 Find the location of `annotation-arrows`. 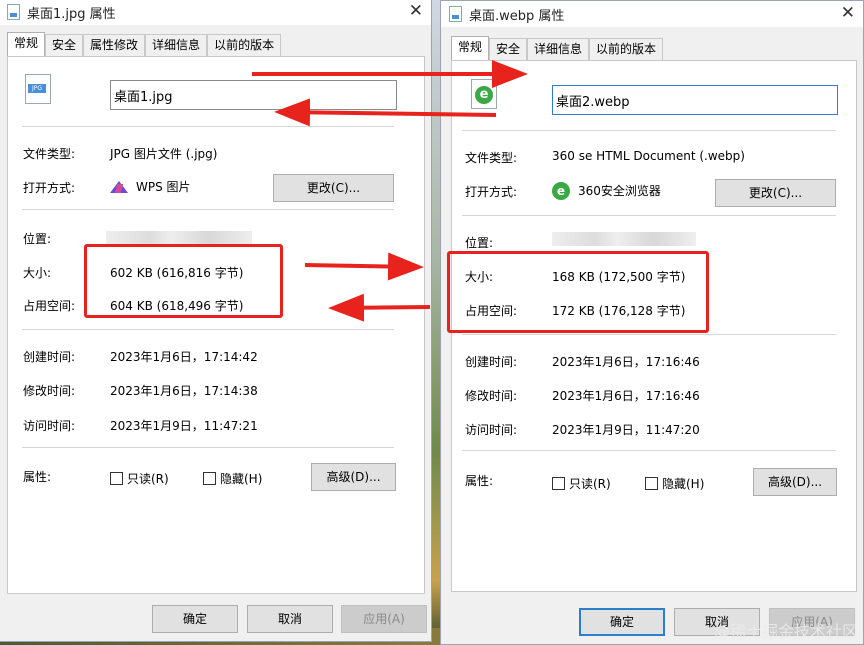

annotation-arrows is located at coordinates (390, 191).